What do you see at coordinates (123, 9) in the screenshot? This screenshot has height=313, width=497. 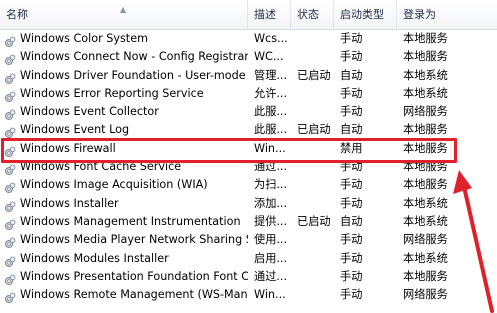 I see `sort-ascending-icon: ▲` at bounding box center [123, 9].